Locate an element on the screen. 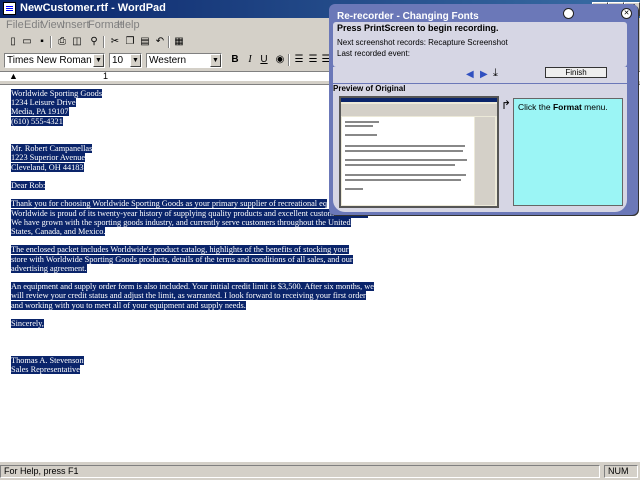 The width and height of the screenshot is (640, 480). thumbnail-titlebar is located at coordinates (419, 100).